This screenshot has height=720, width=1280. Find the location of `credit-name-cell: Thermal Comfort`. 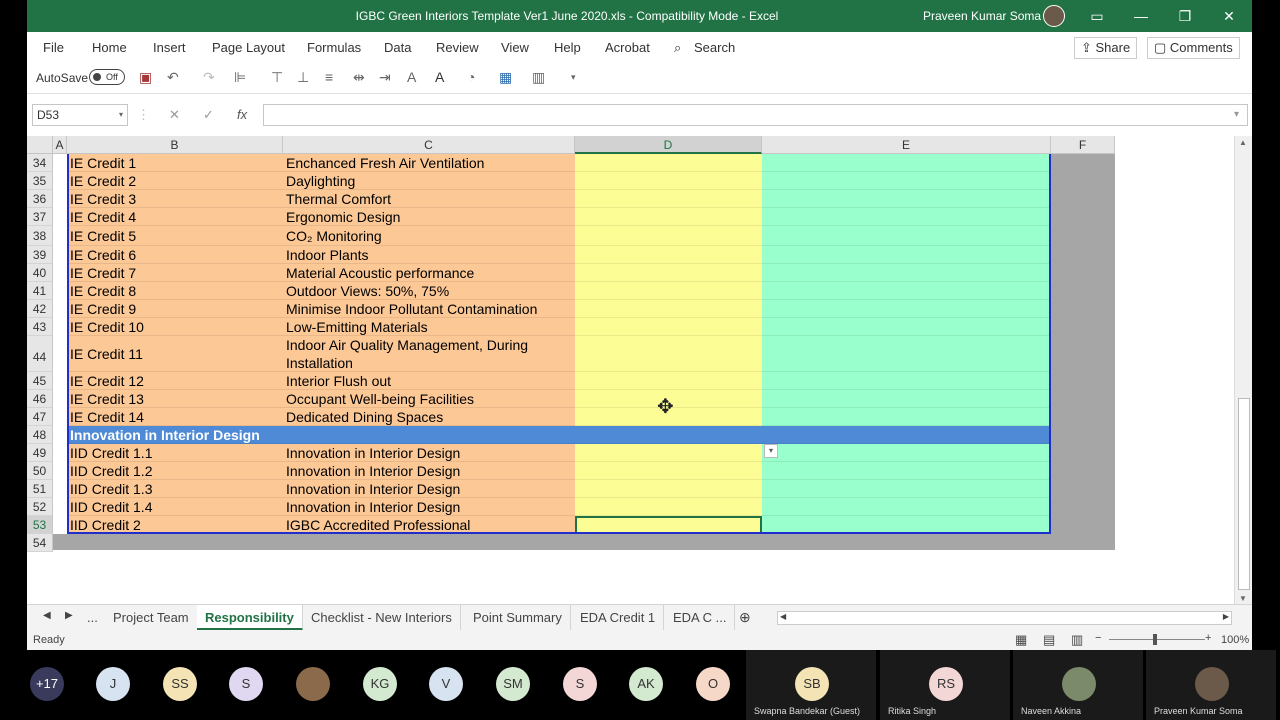

credit-name-cell: Thermal Comfort is located at coordinates (429, 199).